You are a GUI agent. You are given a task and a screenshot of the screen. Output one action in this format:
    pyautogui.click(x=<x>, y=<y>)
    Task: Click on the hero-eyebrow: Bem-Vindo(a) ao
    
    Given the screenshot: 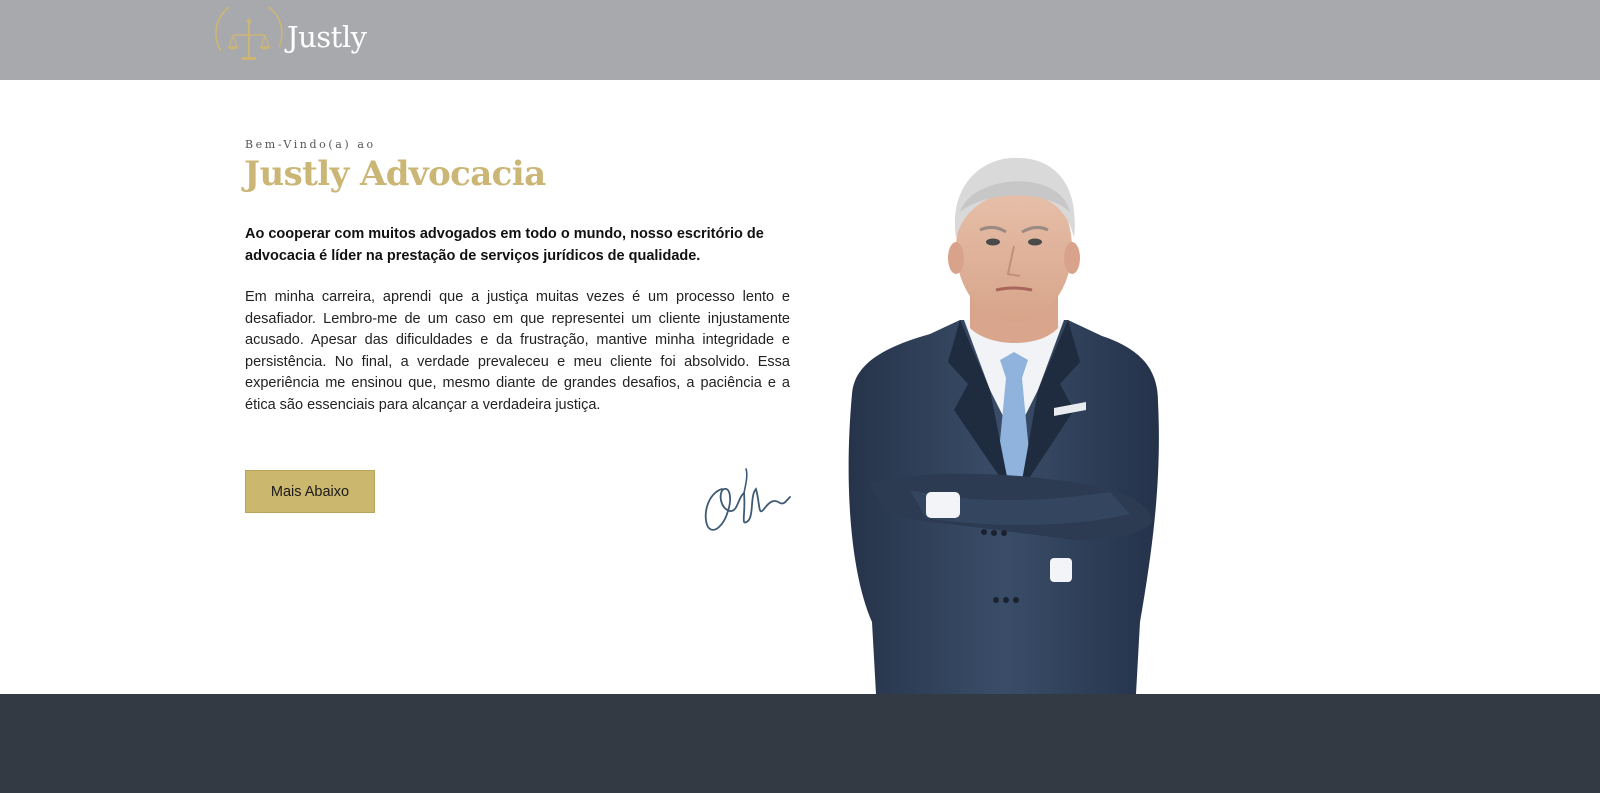 What is the action you would take?
    pyautogui.click(x=310, y=144)
    